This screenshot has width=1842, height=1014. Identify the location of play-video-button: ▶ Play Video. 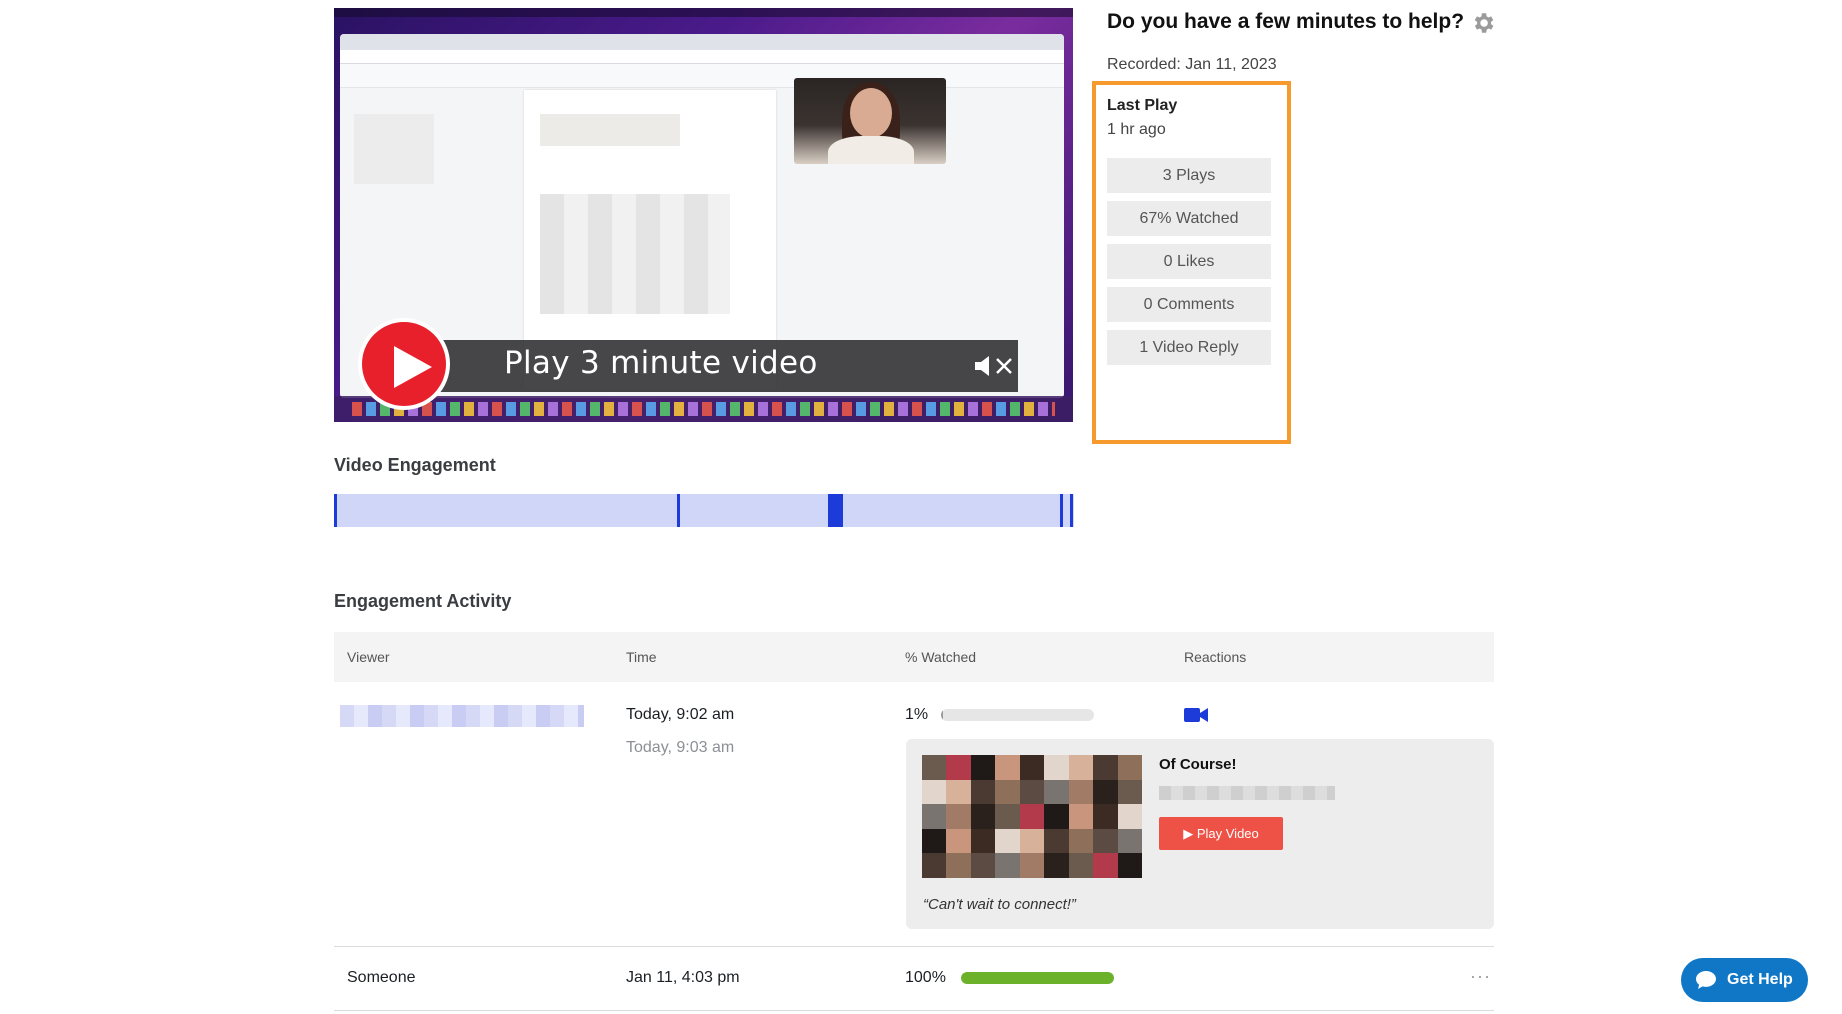
(1221, 833).